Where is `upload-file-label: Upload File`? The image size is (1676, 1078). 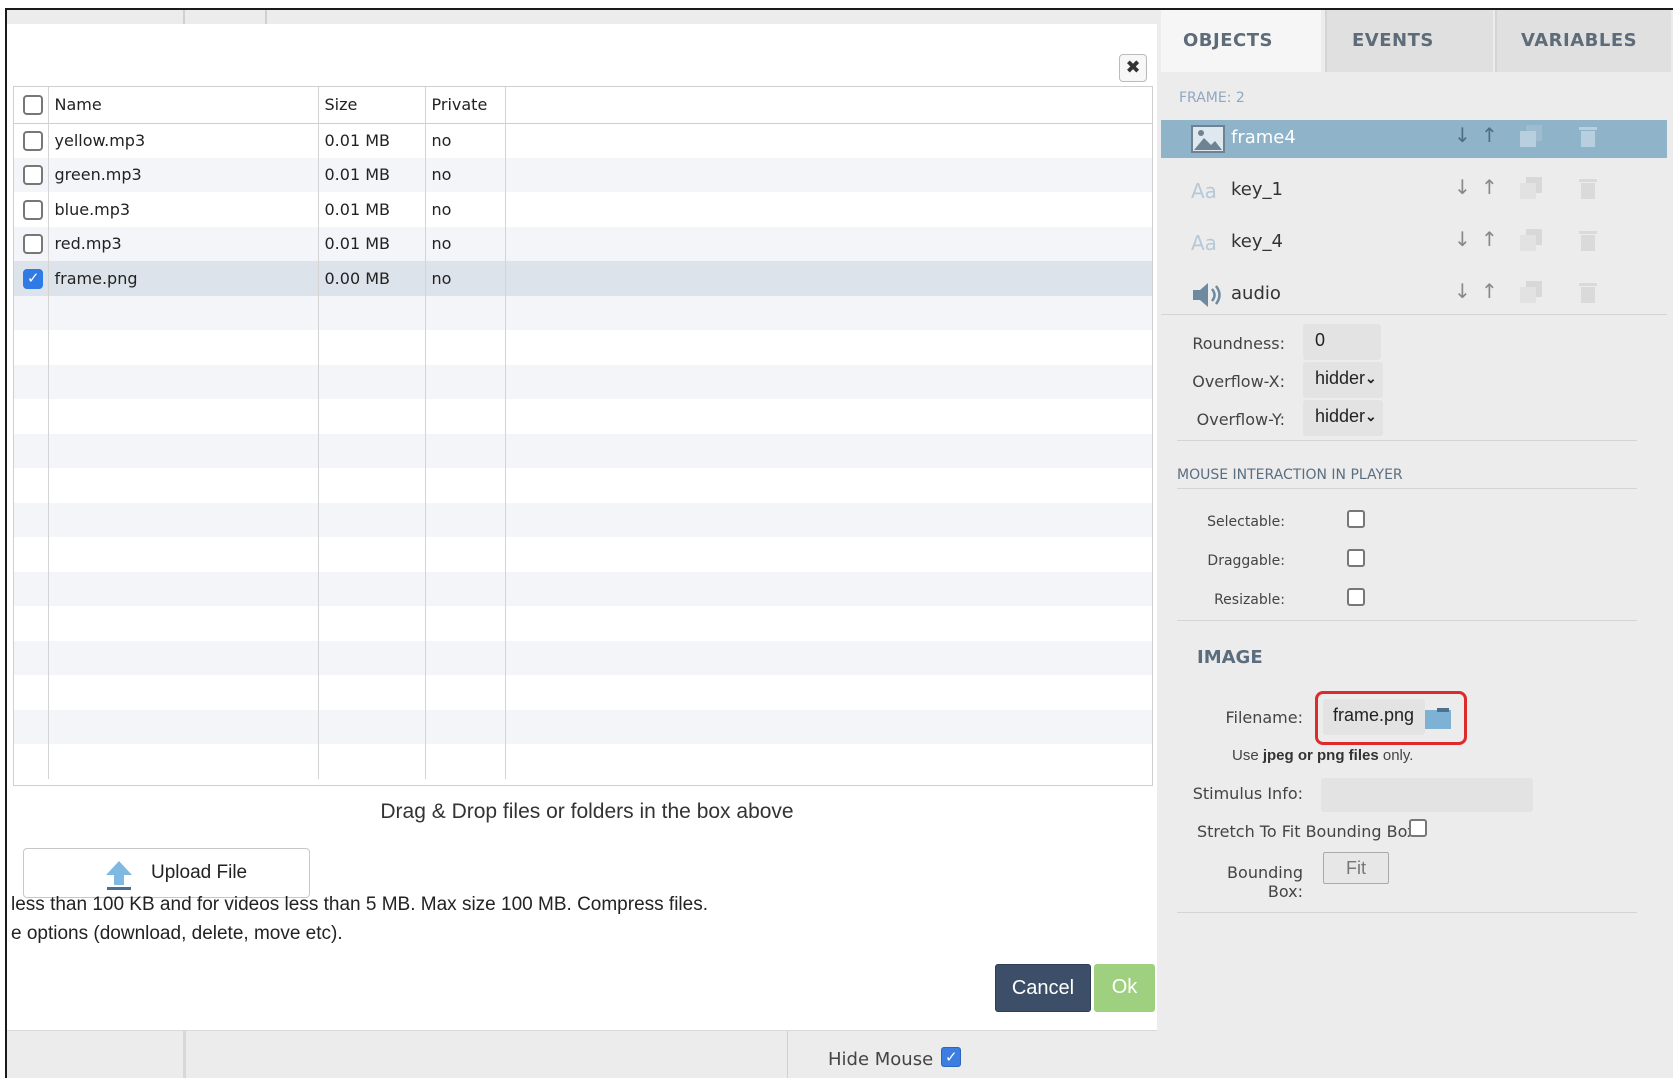 upload-file-label: Upload File is located at coordinates (199, 872).